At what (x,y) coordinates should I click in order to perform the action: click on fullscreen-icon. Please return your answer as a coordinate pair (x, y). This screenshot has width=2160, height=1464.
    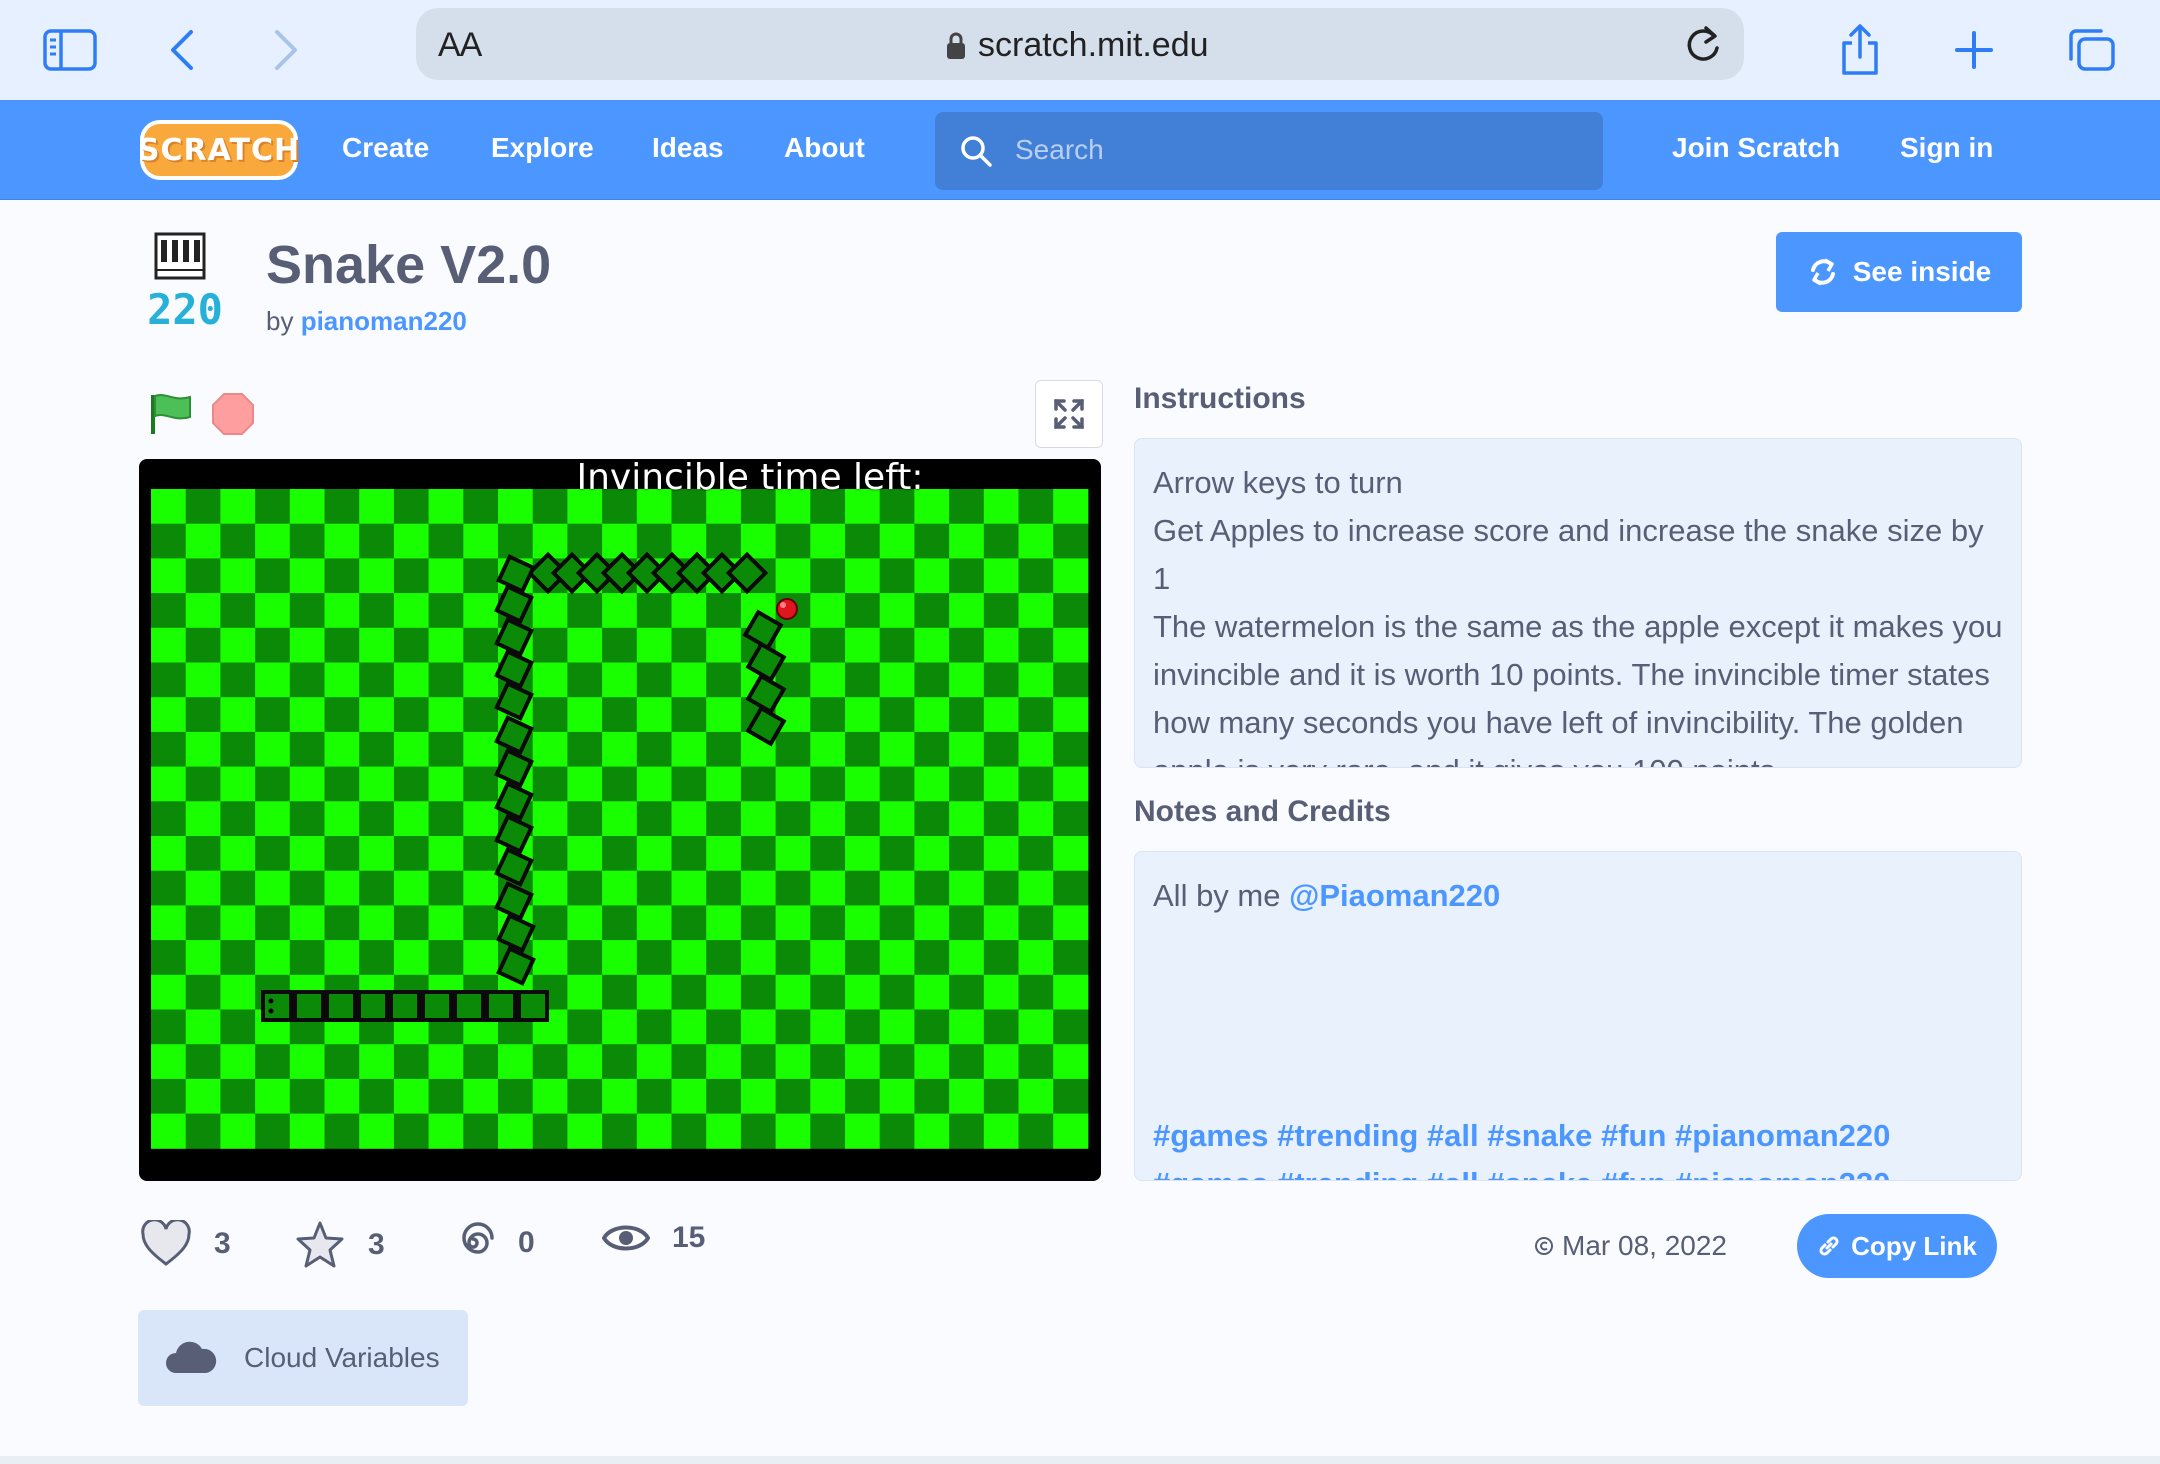
    Looking at the image, I should click on (1069, 414).